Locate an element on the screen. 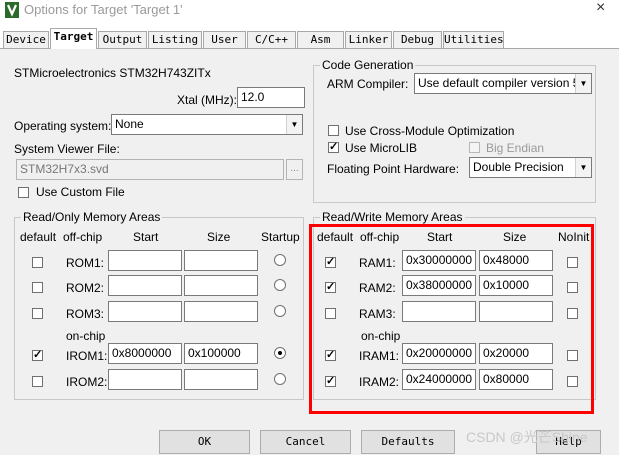 The image size is (619, 455). window-title: Options for Target 'Target 1' is located at coordinates (103, 9).